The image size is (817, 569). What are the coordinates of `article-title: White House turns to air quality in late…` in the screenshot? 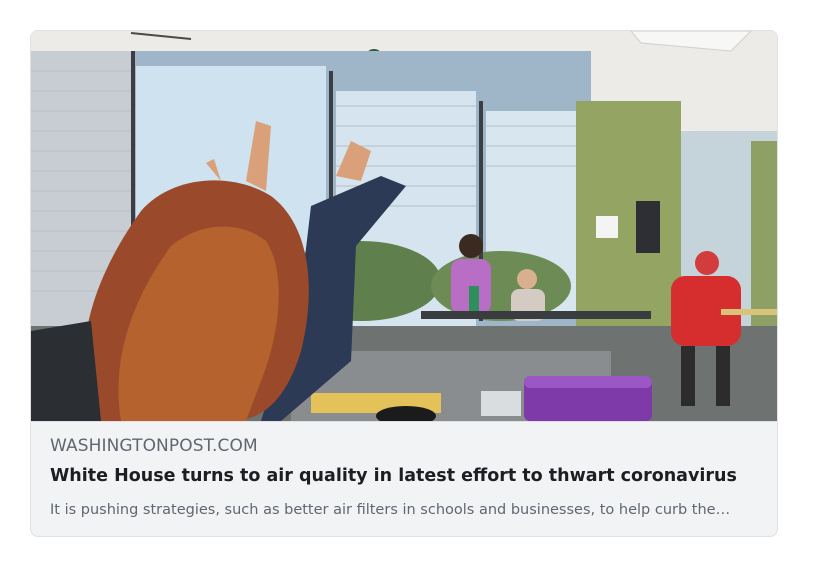 It's located at (406, 476).